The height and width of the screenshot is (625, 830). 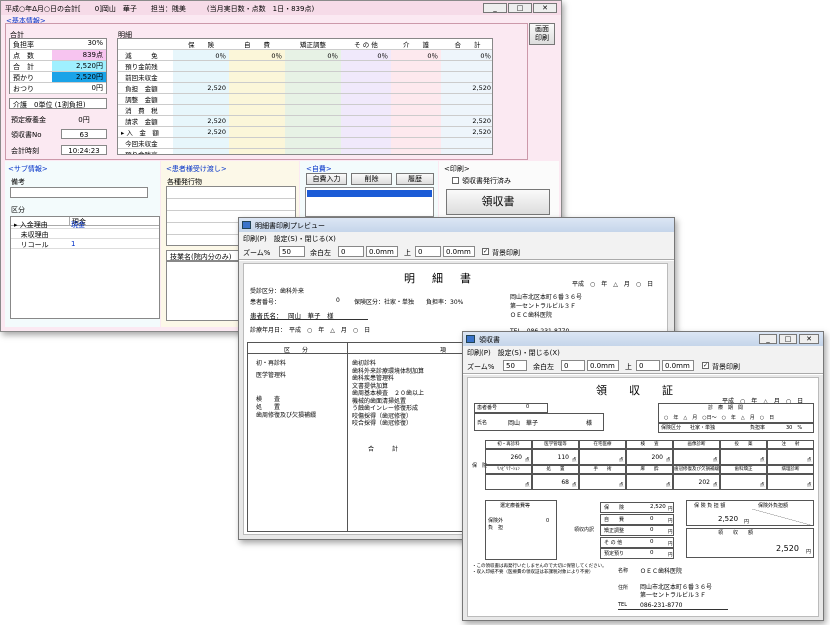 I want to click on detail-header, so click(x=145, y=44).